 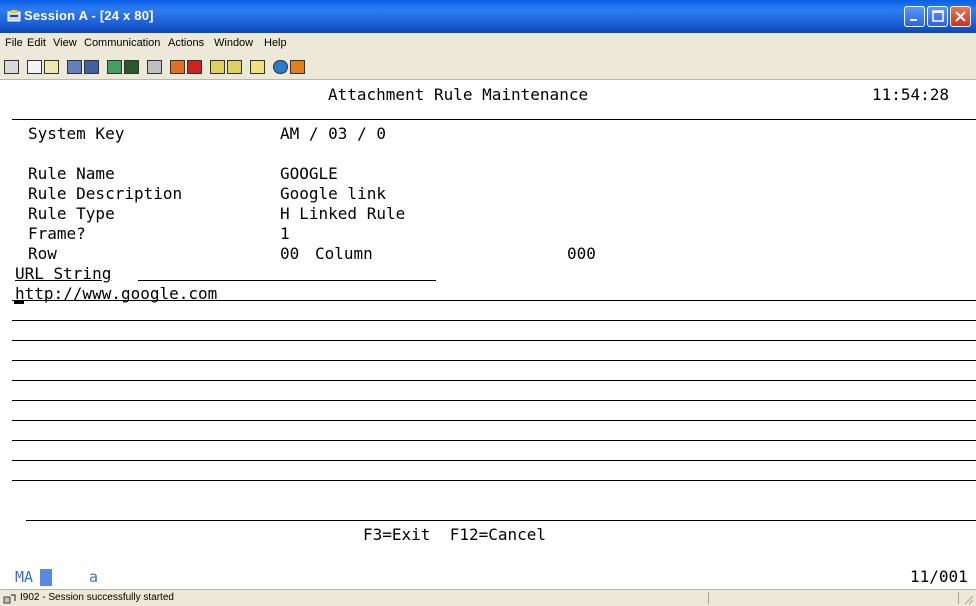 What do you see at coordinates (19, 302) in the screenshot?
I see `text-cursor` at bounding box center [19, 302].